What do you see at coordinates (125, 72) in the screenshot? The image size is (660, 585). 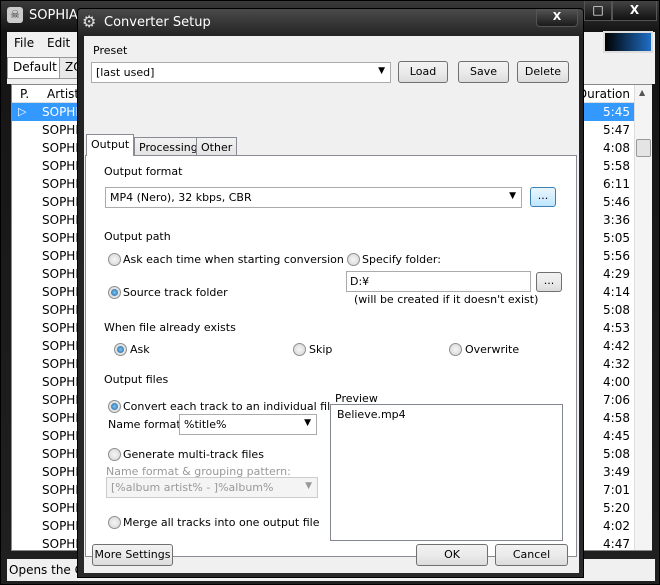 I see `preset-value: [last used]` at bounding box center [125, 72].